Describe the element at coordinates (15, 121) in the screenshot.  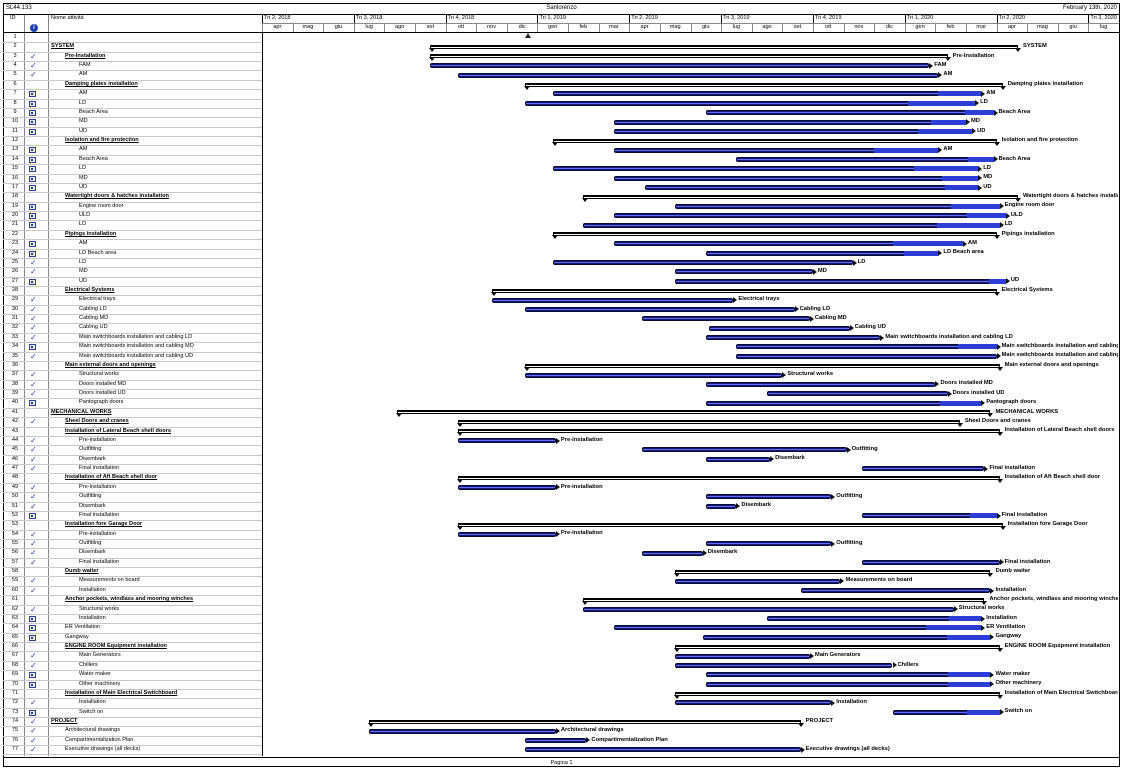
I see `task-id: 10` at that location.